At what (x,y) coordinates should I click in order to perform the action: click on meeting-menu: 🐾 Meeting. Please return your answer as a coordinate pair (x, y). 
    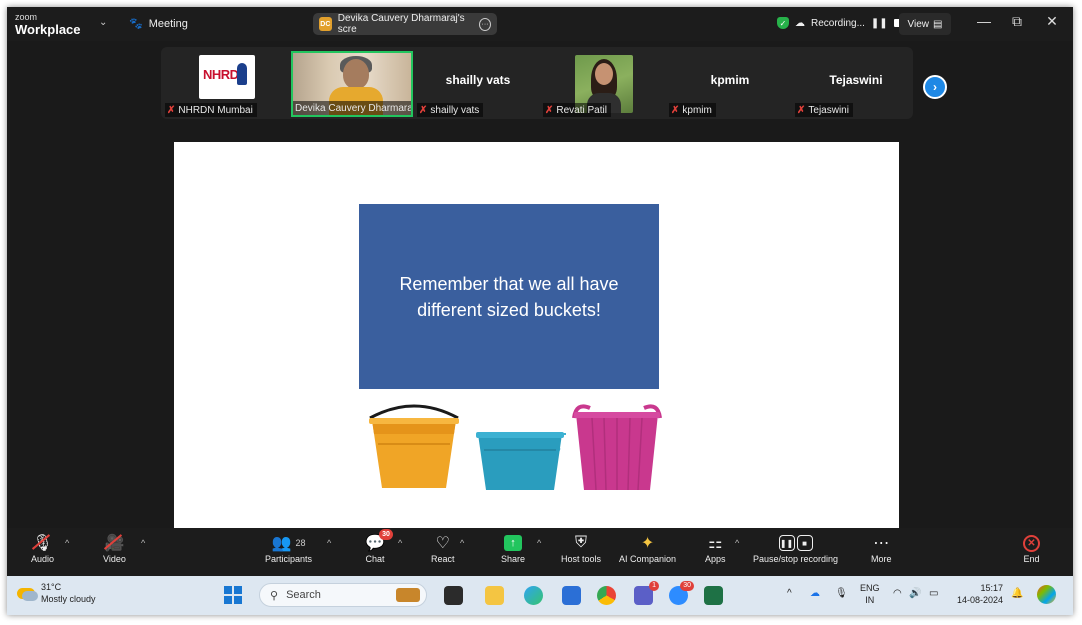
    Looking at the image, I should click on (158, 24).